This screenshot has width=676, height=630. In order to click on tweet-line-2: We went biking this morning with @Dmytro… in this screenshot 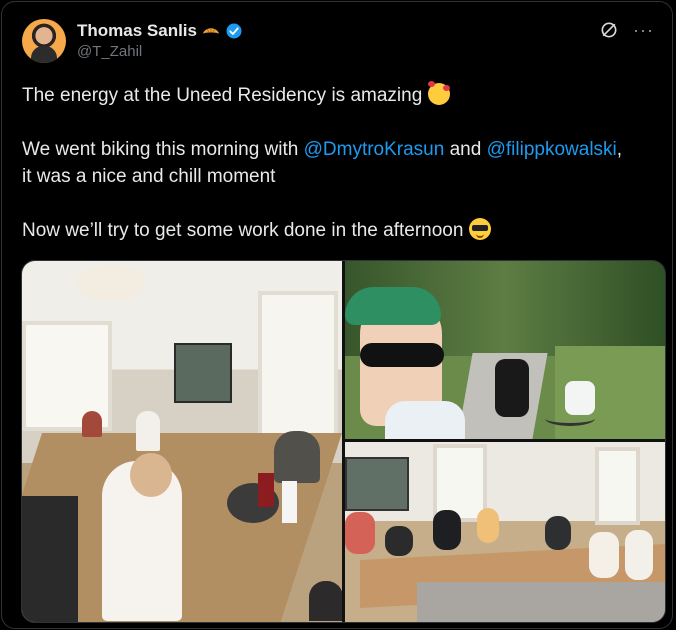, I will do `click(337, 163)`.